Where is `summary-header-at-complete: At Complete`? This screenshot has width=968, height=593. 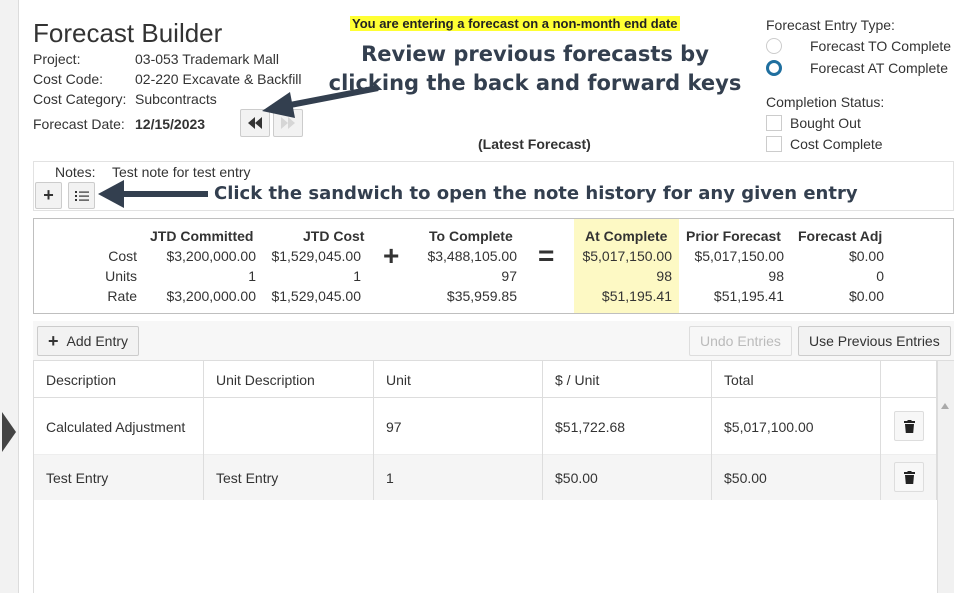
summary-header-at-complete: At Complete is located at coordinates (626, 236).